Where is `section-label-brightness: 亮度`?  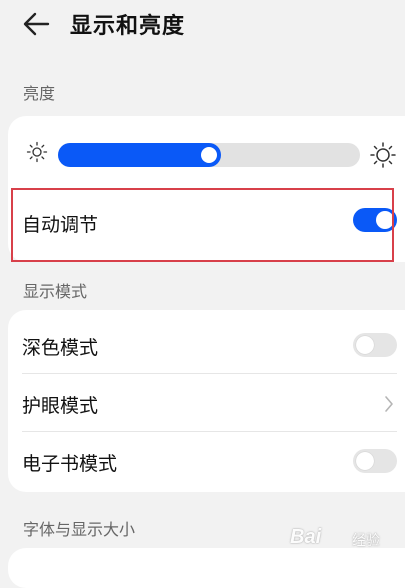 section-label-brightness: 亮度 is located at coordinates (39, 93).